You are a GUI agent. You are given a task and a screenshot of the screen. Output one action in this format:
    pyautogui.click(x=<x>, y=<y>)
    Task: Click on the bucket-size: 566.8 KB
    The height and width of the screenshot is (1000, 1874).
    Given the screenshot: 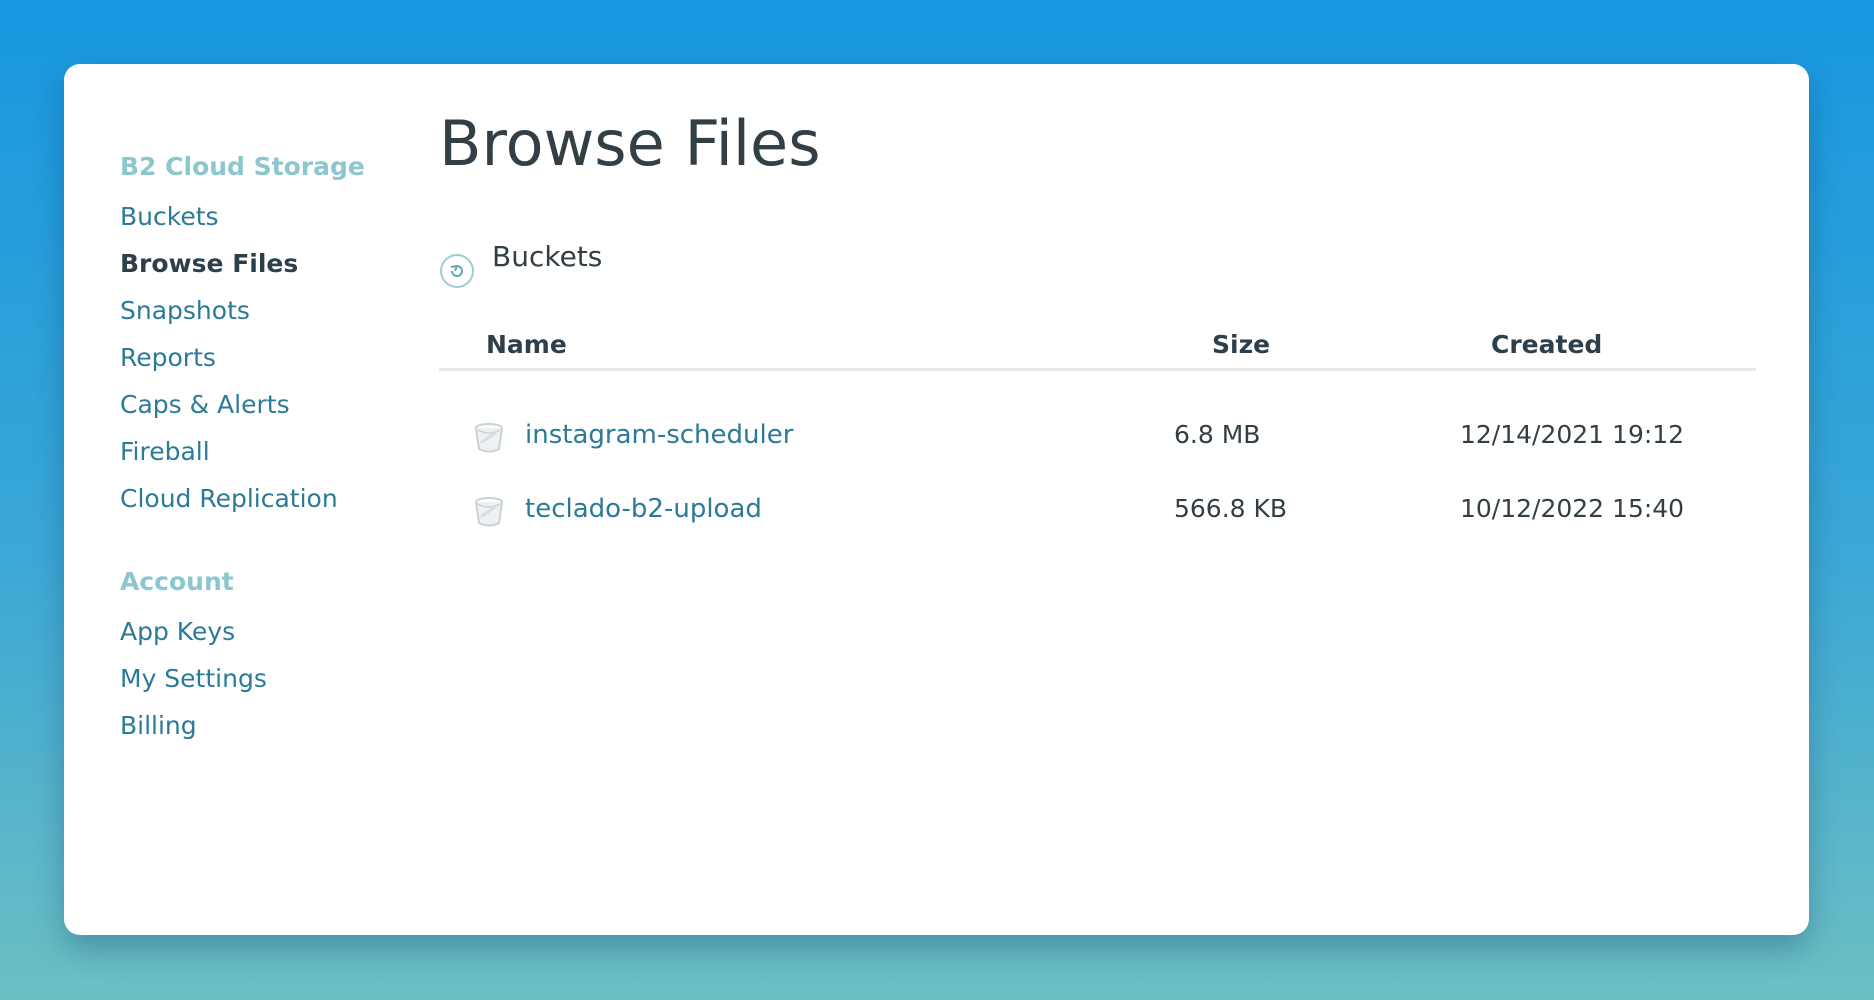 What is the action you would take?
    pyautogui.click(x=1231, y=508)
    